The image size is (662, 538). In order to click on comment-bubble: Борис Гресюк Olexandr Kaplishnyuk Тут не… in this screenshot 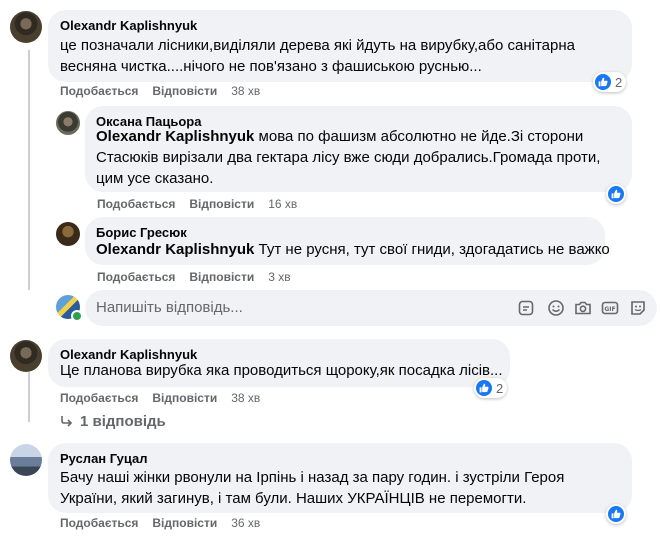, I will do `click(347, 241)`.